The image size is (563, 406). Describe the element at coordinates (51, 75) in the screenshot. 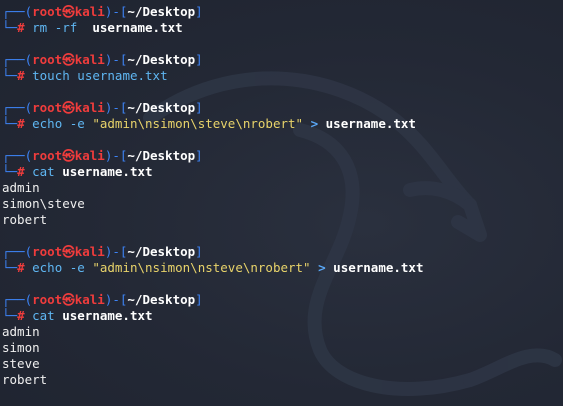

I see `command-name: touch` at that location.